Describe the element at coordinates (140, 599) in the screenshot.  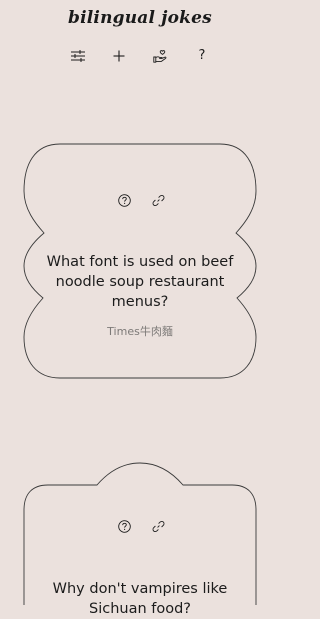
I see `joke-question: Why don't vampires like Sichuan food?` at that location.